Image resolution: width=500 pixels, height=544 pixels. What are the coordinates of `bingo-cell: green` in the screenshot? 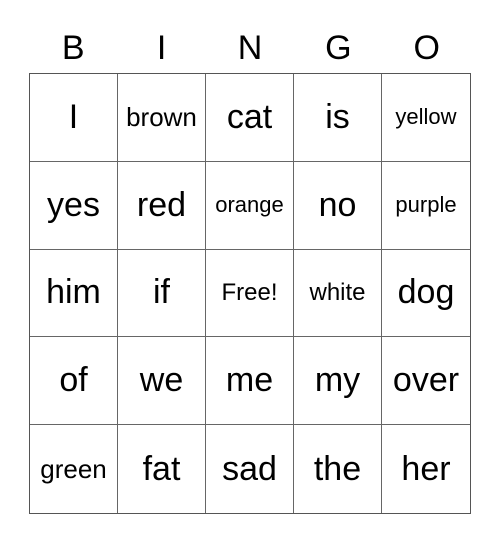 It's located at (74, 469).